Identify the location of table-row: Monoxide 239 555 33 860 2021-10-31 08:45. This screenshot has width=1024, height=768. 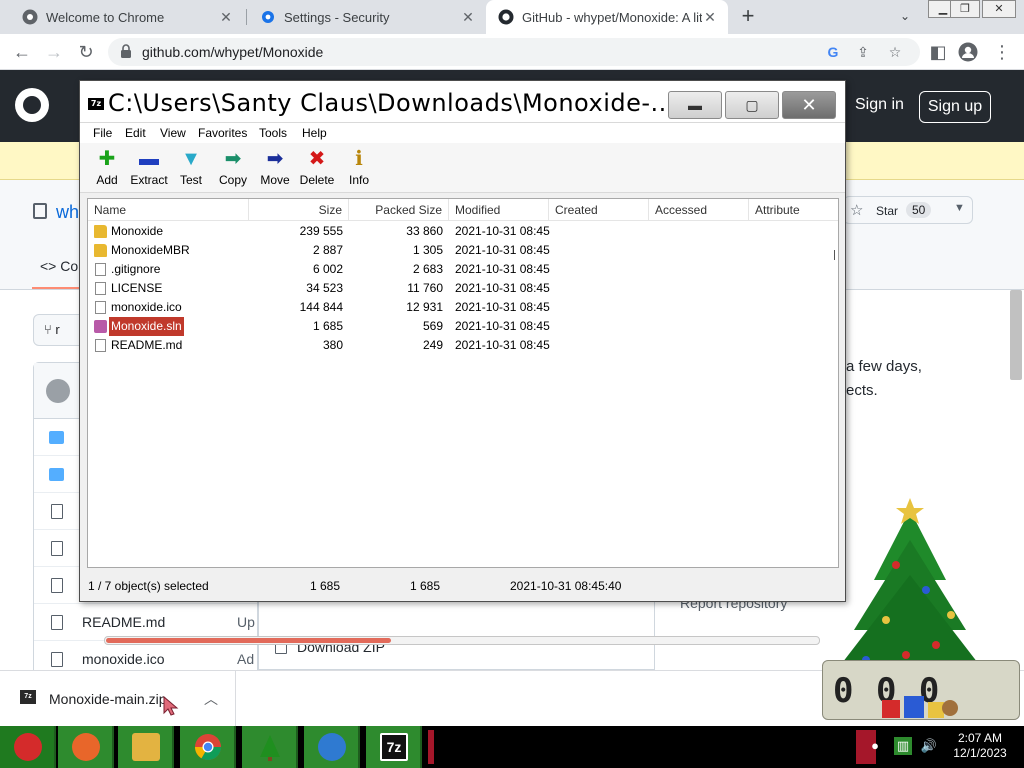
(463, 241).